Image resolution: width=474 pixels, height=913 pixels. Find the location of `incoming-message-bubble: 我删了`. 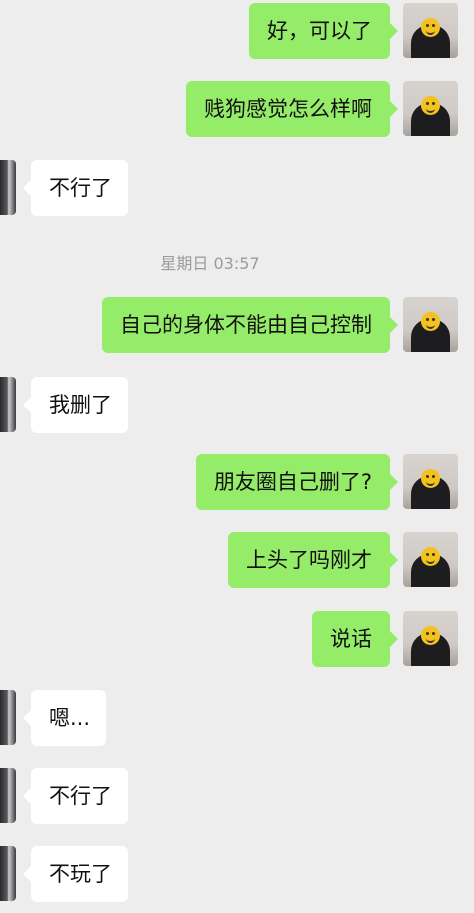

incoming-message-bubble: 我删了 is located at coordinates (75, 405).